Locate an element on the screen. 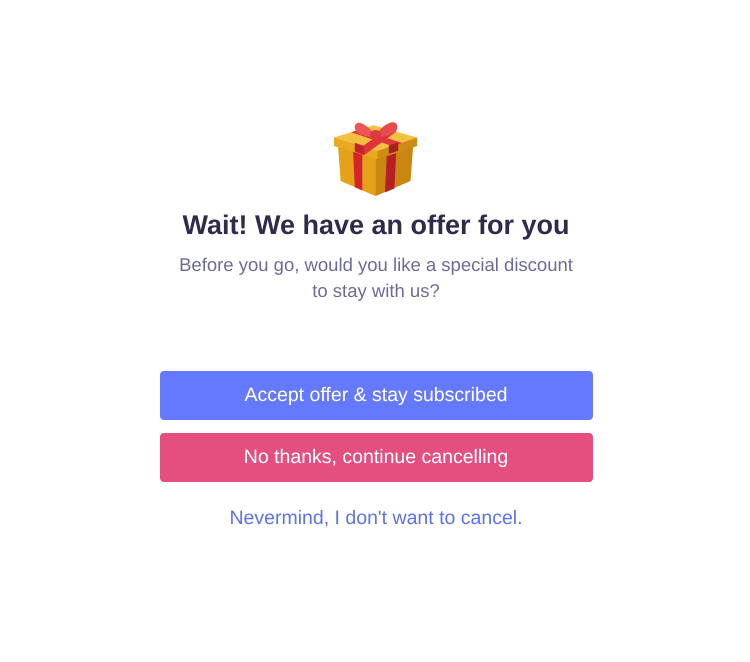  nevermind-link: Nevermind, I don't want to cancel. is located at coordinates (376, 518).